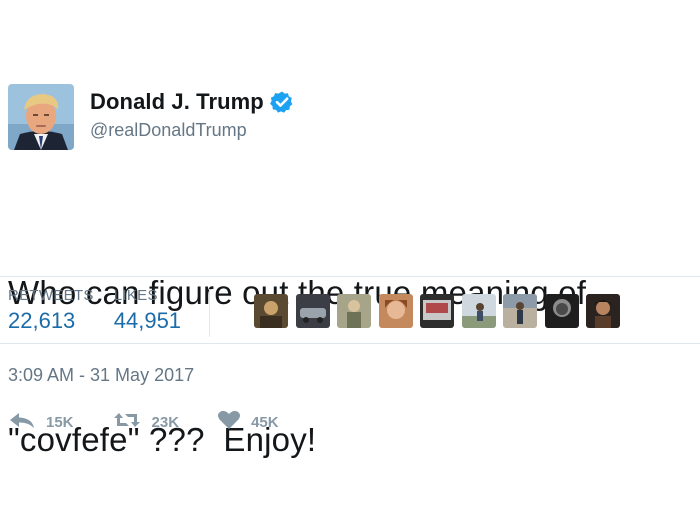 This screenshot has height=513, width=700. I want to click on retweet-icon, so click(132, 422).